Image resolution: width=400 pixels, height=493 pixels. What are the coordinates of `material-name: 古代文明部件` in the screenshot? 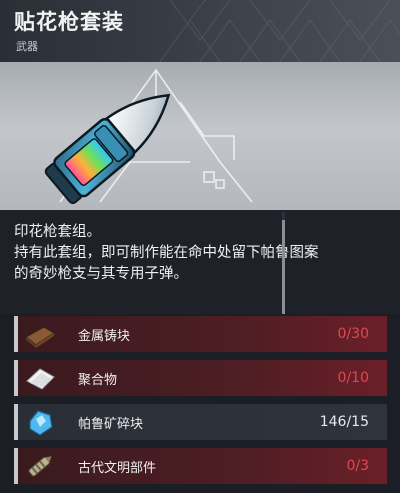 It's located at (117, 468).